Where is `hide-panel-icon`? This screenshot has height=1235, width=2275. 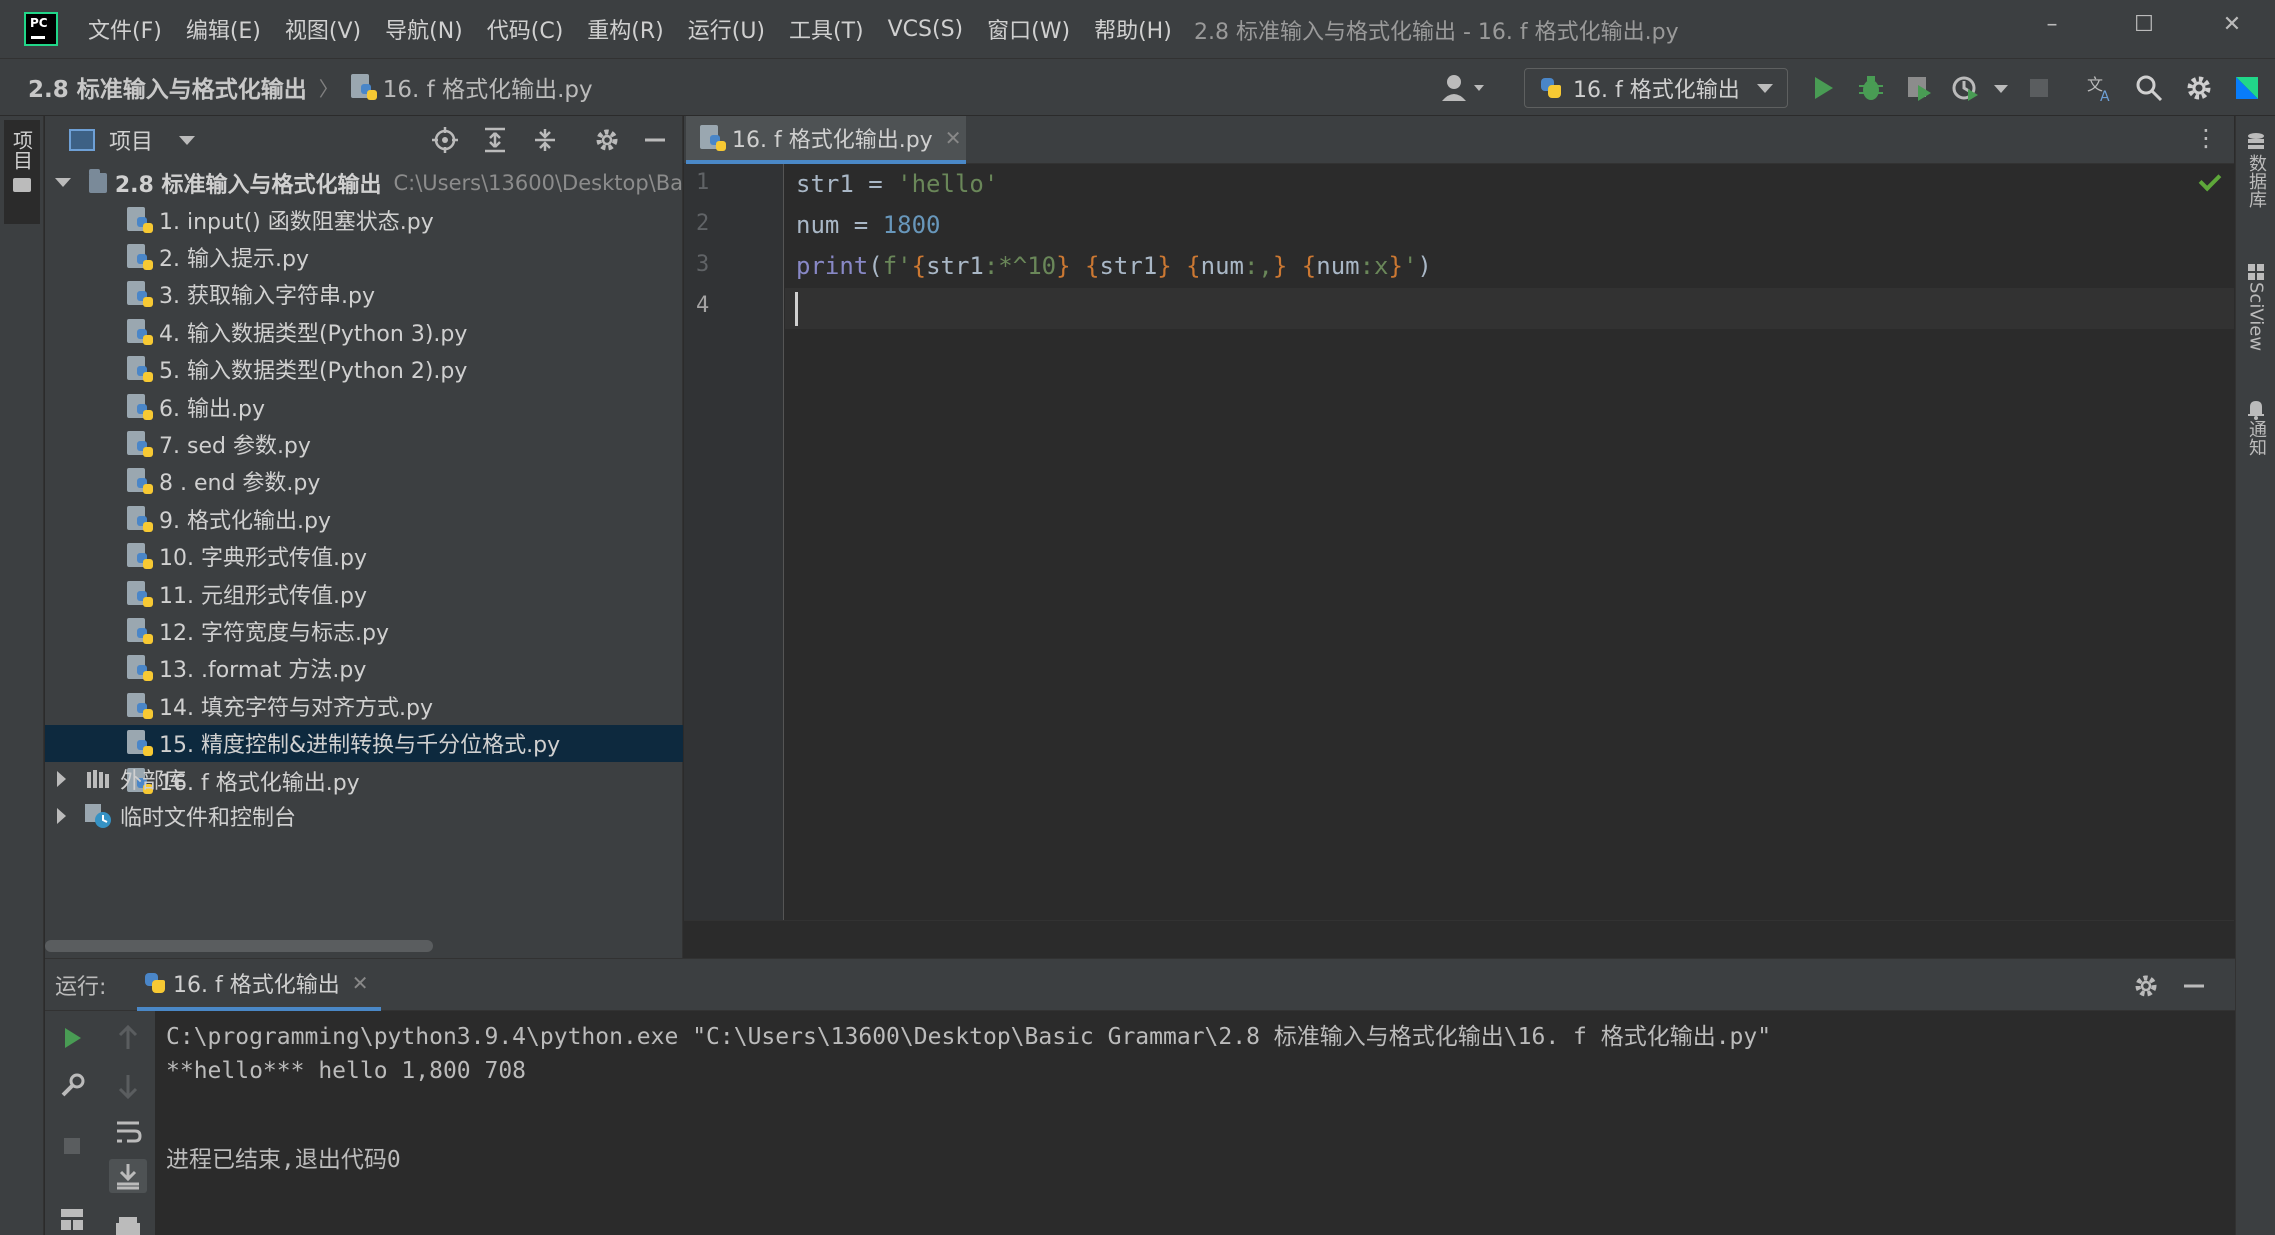
hide-panel-icon is located at coordinates (655, 140).